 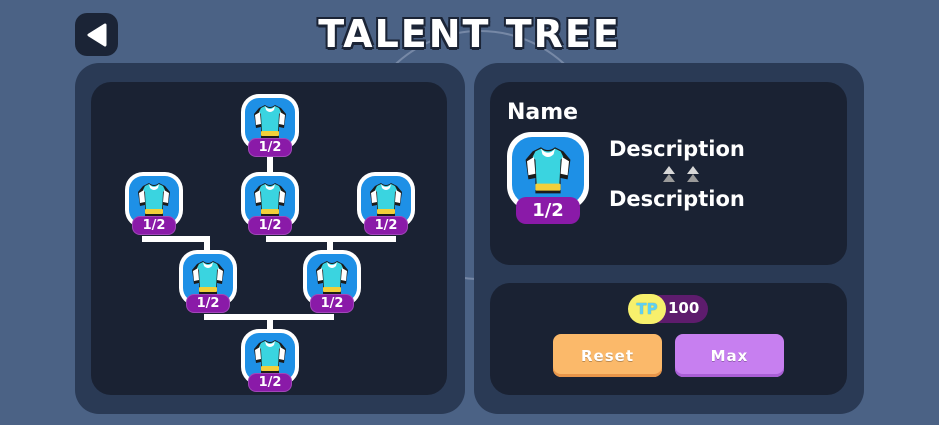 I want to click on talent-node-row2-right: 1/2, so click(x=386, y=203).